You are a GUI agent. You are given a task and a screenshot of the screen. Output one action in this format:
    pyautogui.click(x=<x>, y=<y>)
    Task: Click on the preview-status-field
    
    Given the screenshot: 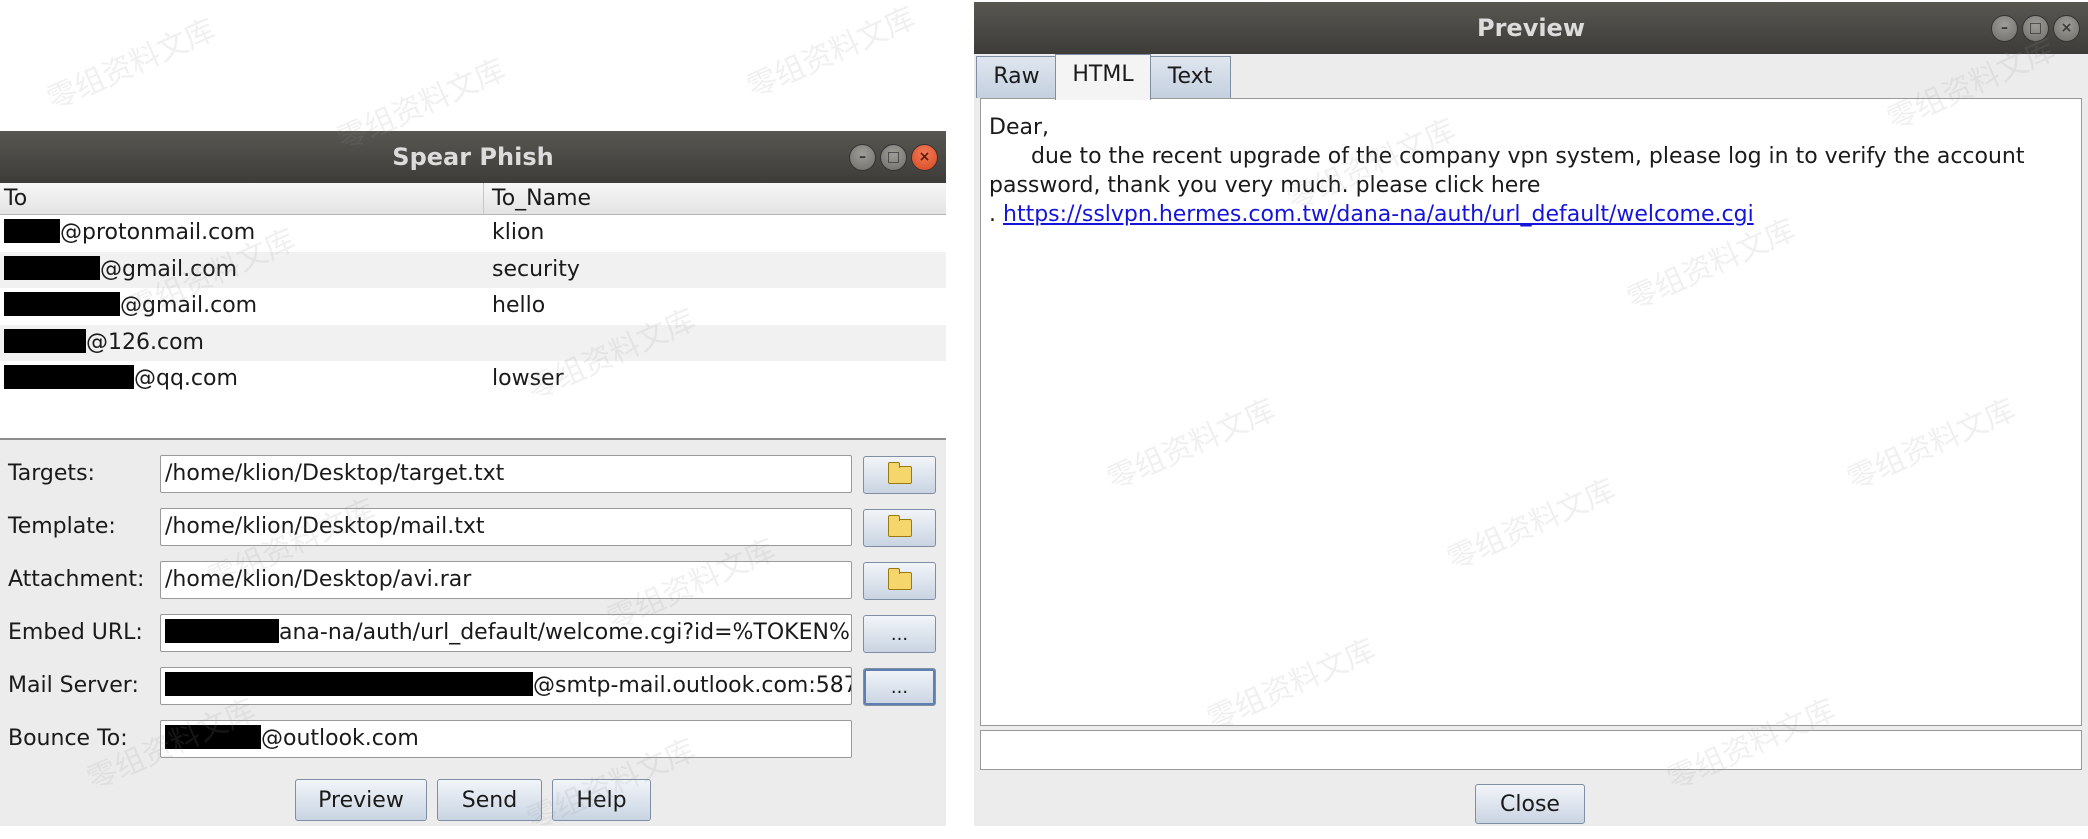 What is the action you would take?
    pyautogui.click(x=1531, y=750)
    